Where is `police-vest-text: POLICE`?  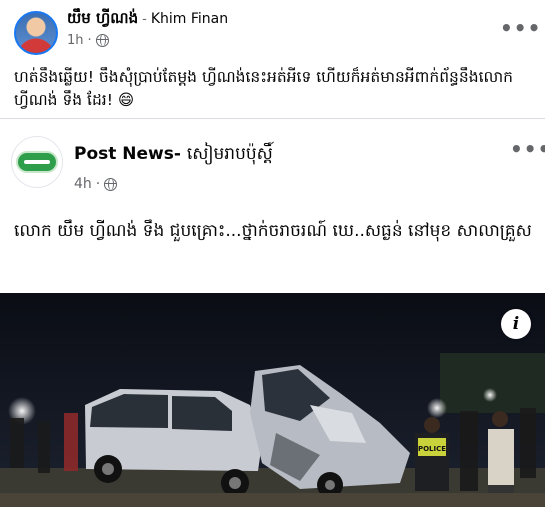 police-vest-text: POLICE is located at coordinates (432, 449).